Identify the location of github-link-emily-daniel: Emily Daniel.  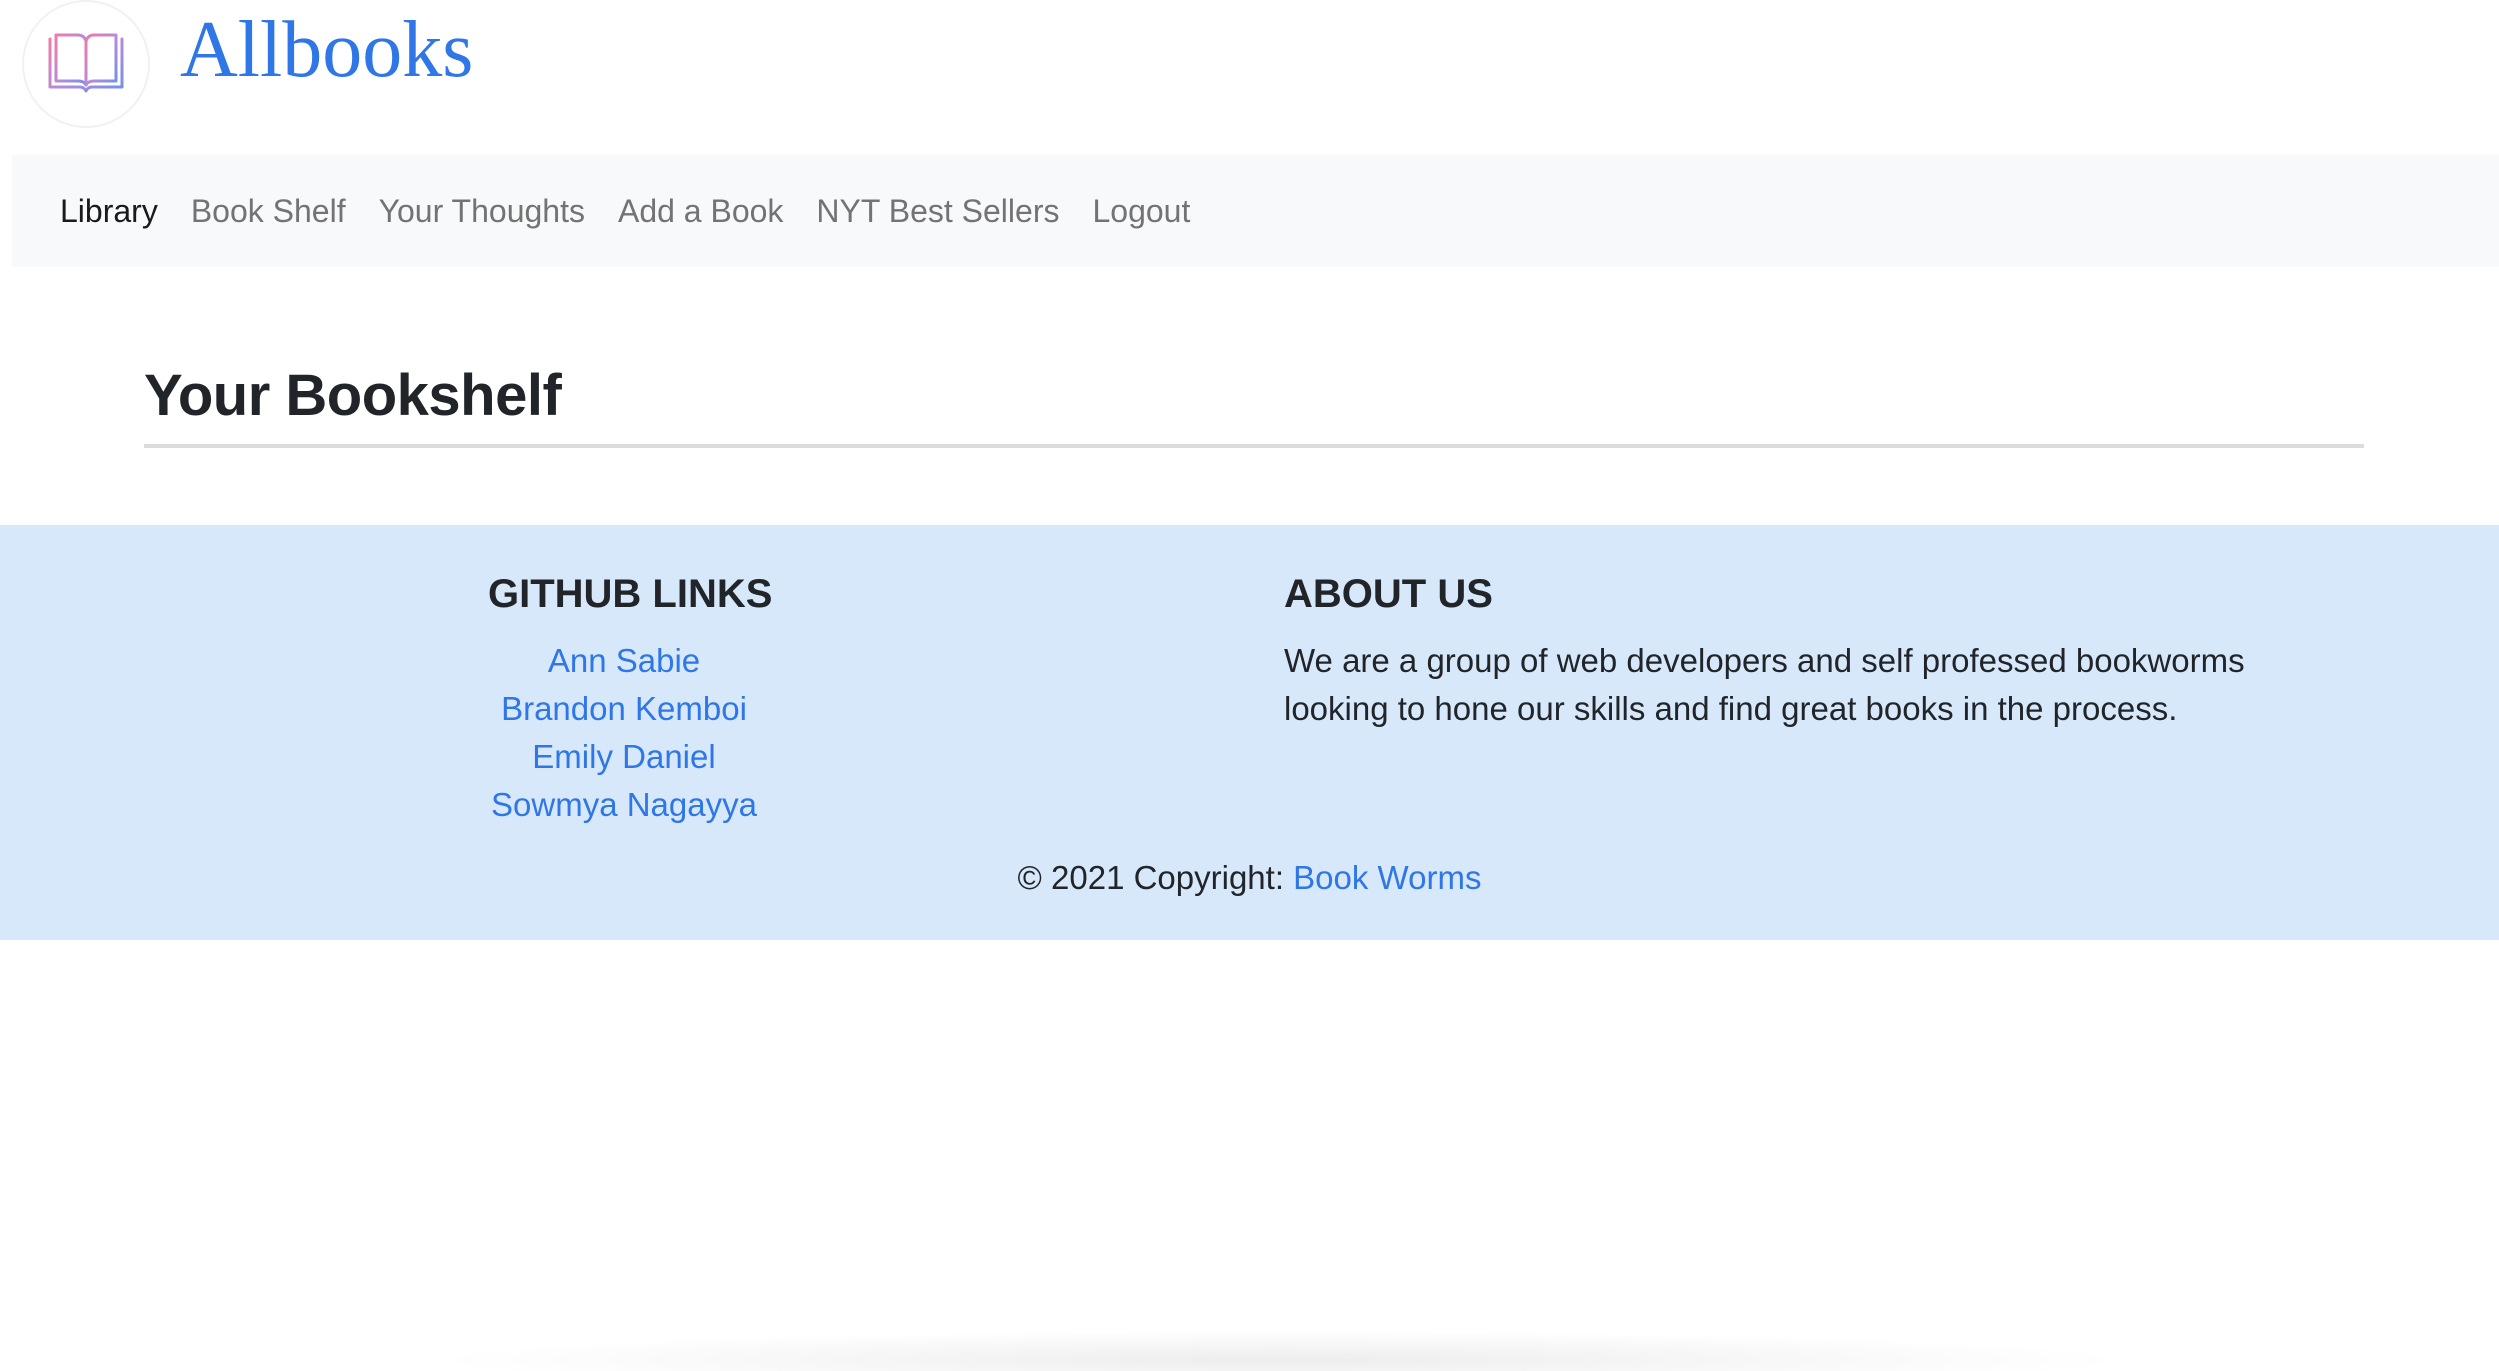
(623, 757).